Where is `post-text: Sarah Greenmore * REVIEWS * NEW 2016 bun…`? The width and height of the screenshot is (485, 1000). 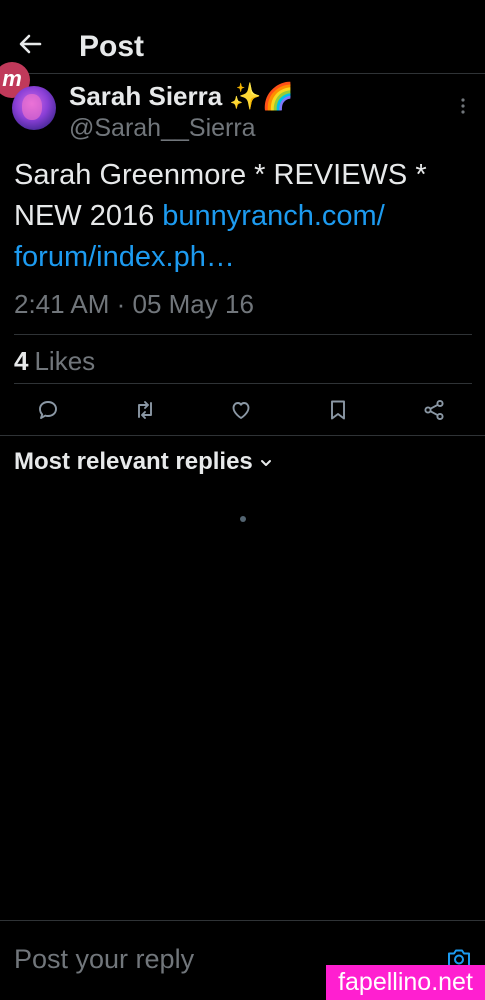 post-text: Sarah Greenmore * REVIEWS * NEW 2016 bun… is located at coordinates (244, 216).